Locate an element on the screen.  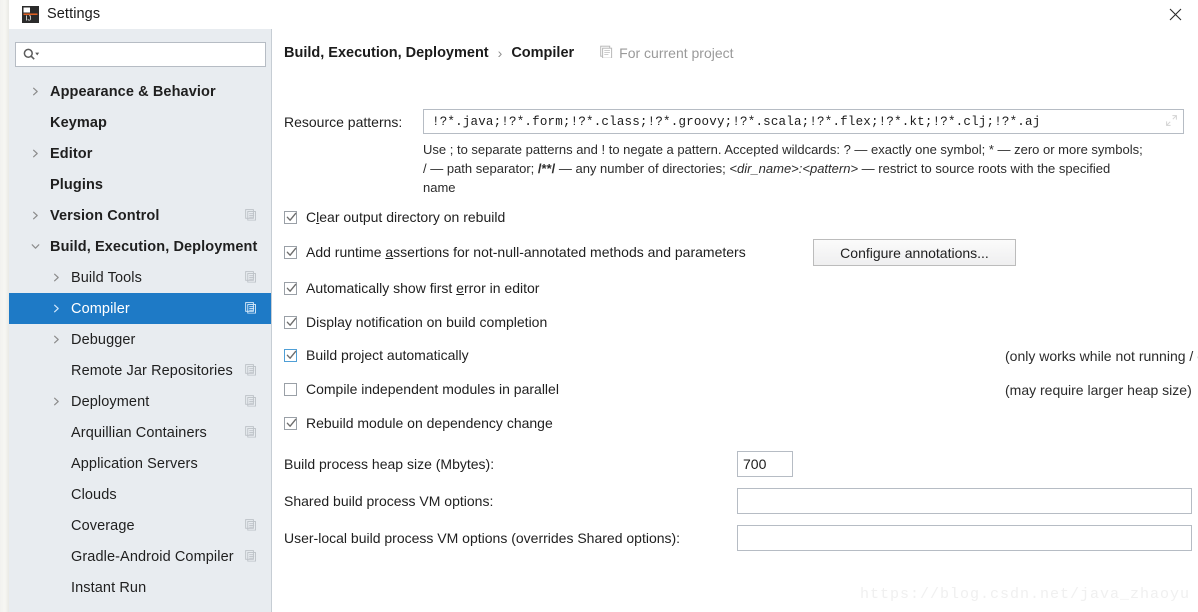
sidebar-item-remote-jar-repositories: Remote Jar Repositories is located at coordinates (140, 370).